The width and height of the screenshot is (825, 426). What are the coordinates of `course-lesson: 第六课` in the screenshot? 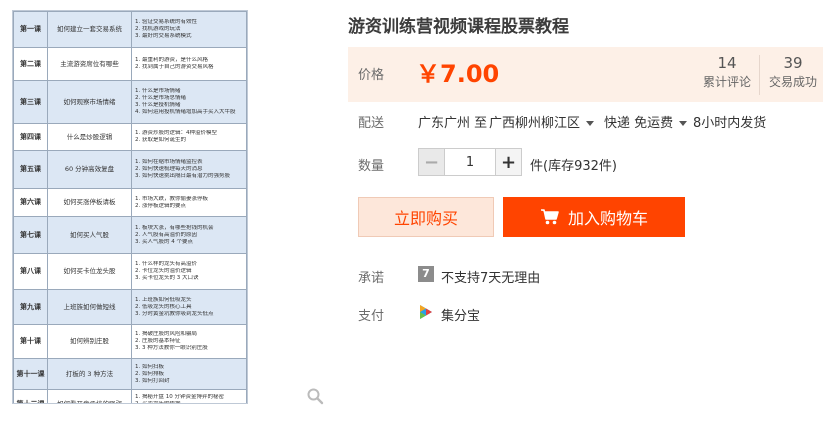 It's located at (30, 202).